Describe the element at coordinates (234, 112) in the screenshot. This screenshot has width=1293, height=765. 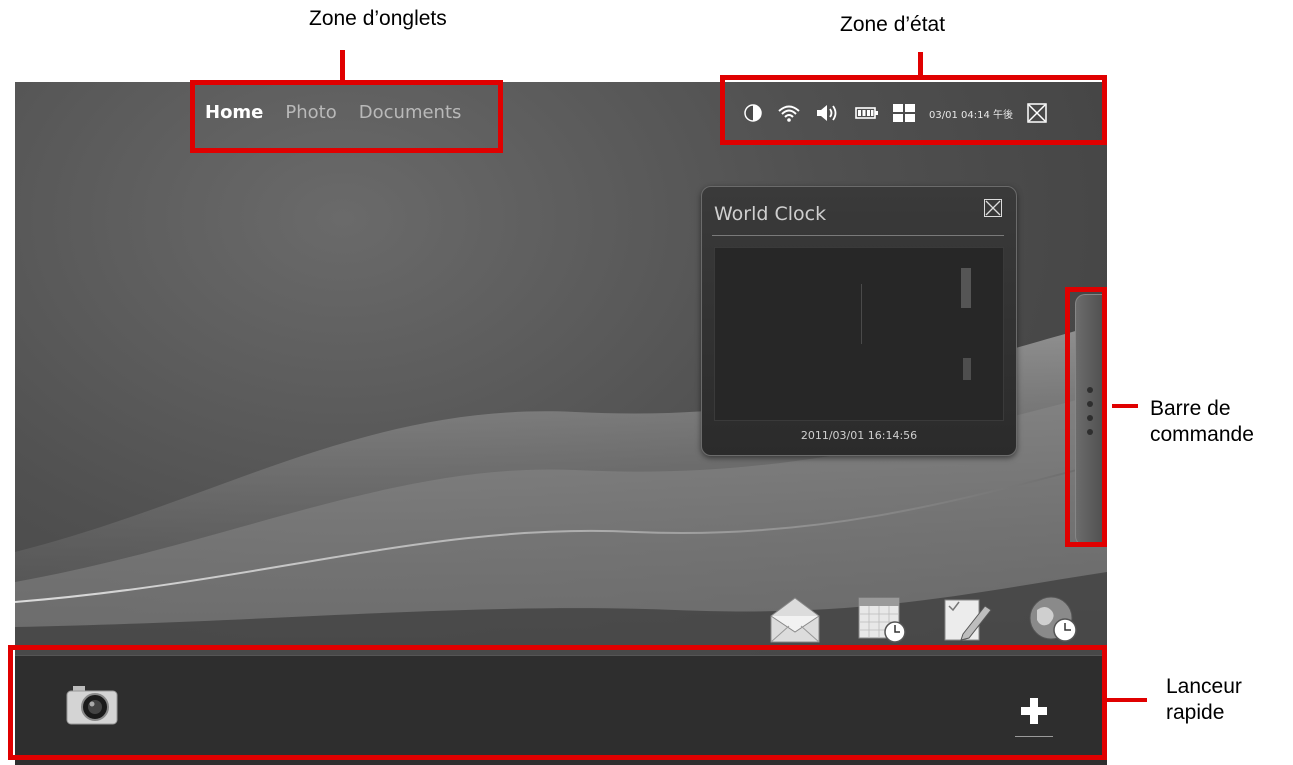
I see `tab-home: Home` at that location.